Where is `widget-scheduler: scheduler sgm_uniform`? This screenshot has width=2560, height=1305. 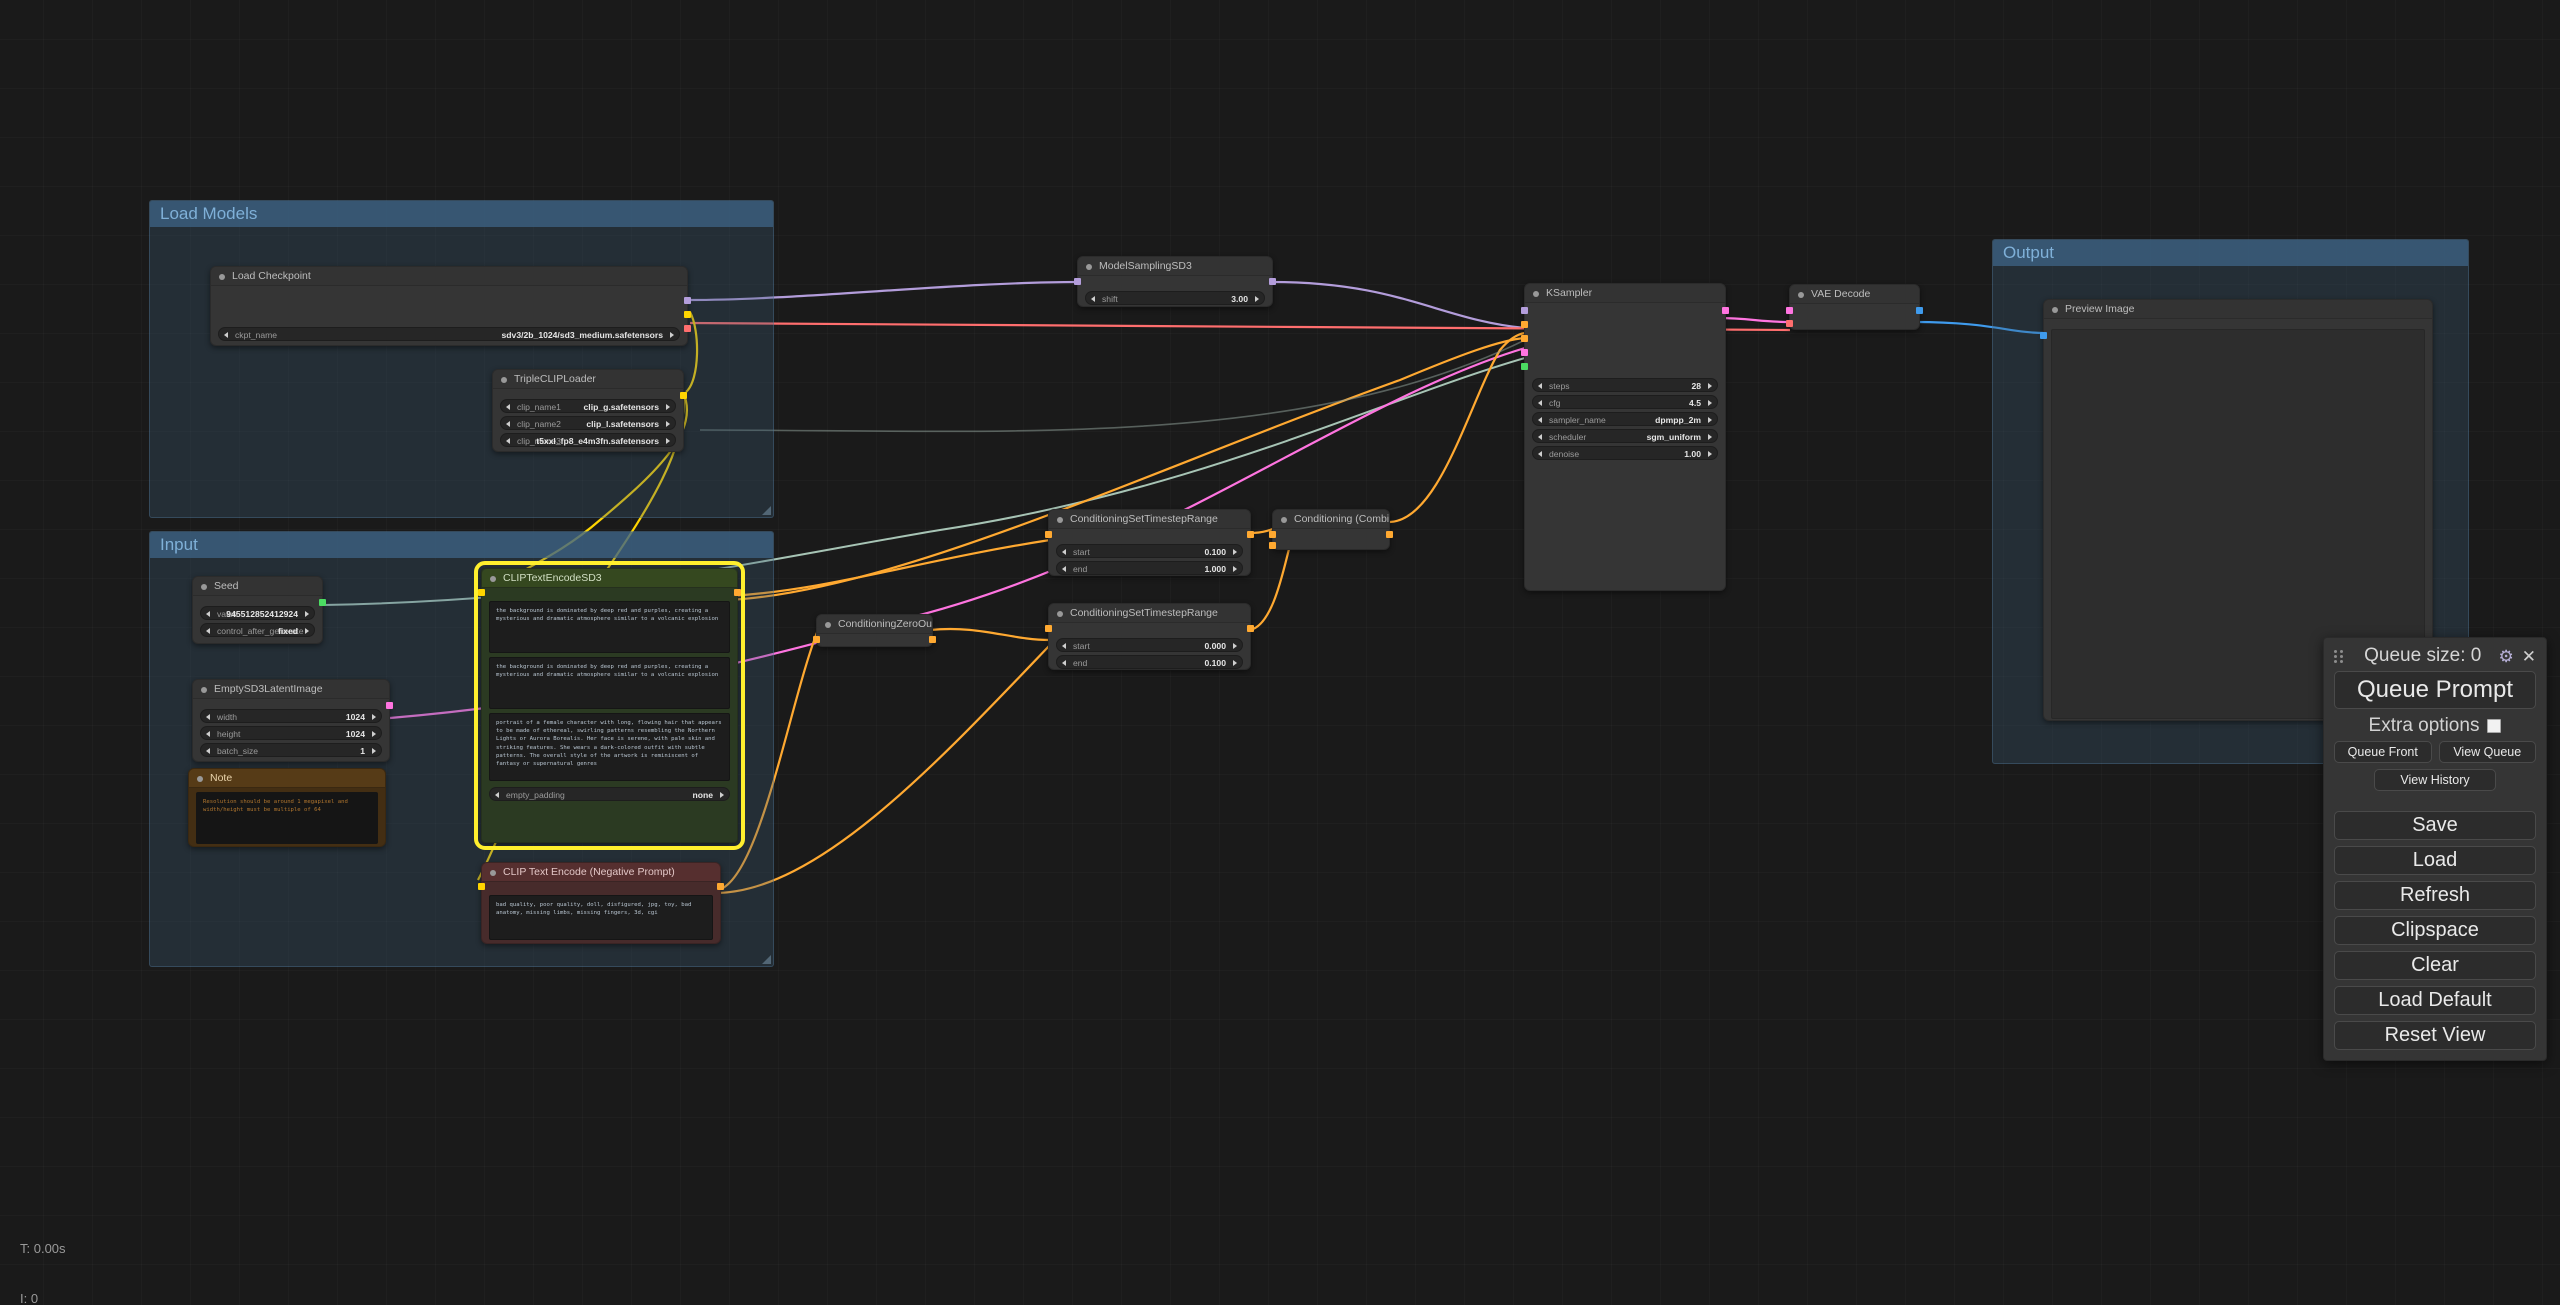
widget-scheduler: scheduler sgm_uniform is located at coordinates (1625, 436).